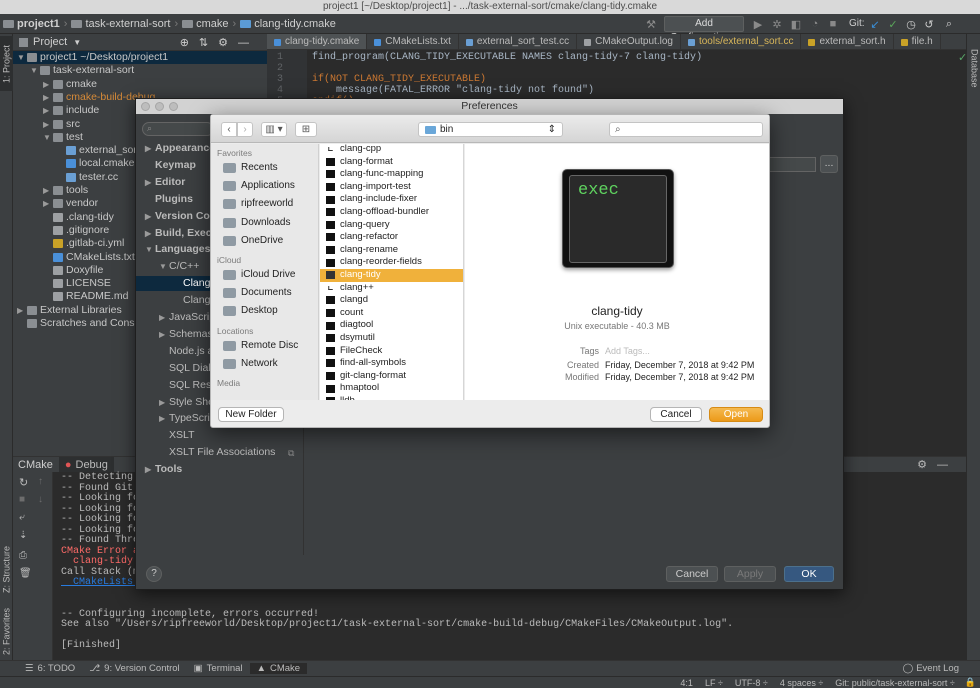  What do you see at coordinates (260, 346) in the screenshot?
I see `sidebar-item: Remote Disc` at bounding box center [260, 346].